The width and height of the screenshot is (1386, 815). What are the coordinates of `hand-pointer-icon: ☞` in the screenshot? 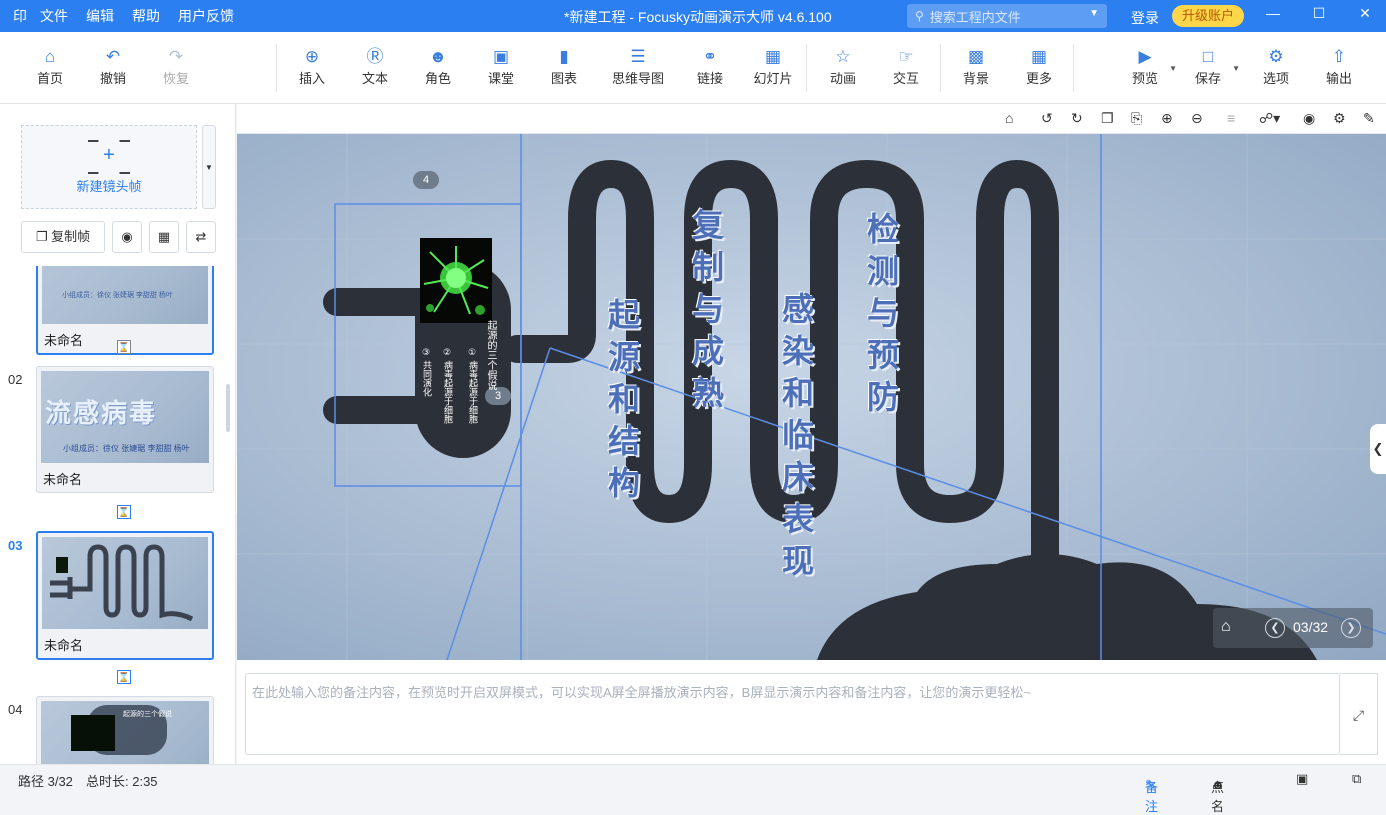 It's located at (906, 56).